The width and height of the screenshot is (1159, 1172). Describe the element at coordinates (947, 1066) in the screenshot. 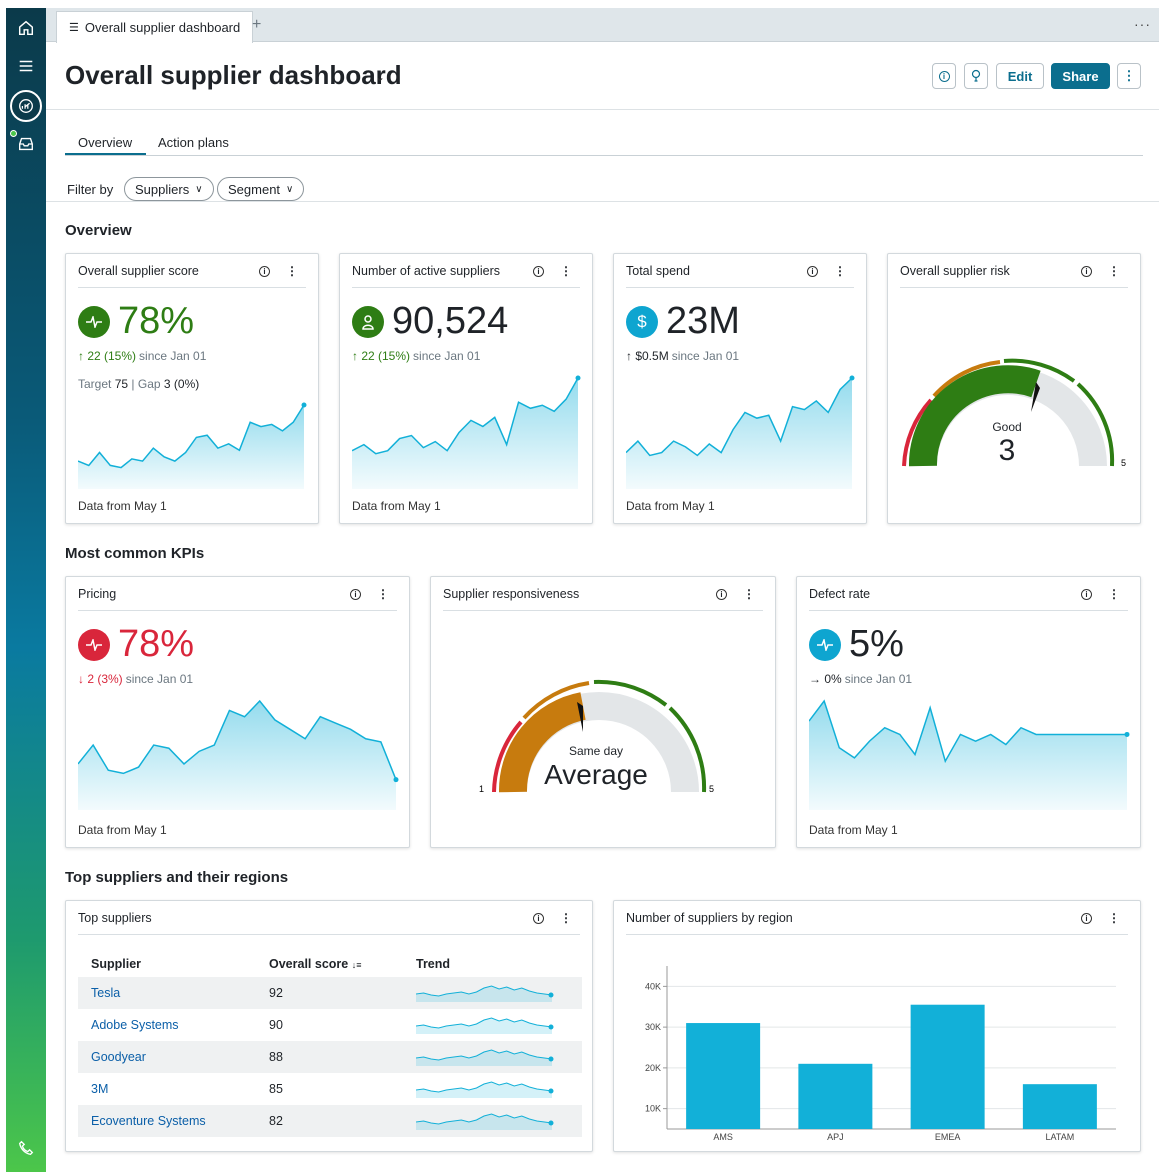

I see `bar-emea` at that location.